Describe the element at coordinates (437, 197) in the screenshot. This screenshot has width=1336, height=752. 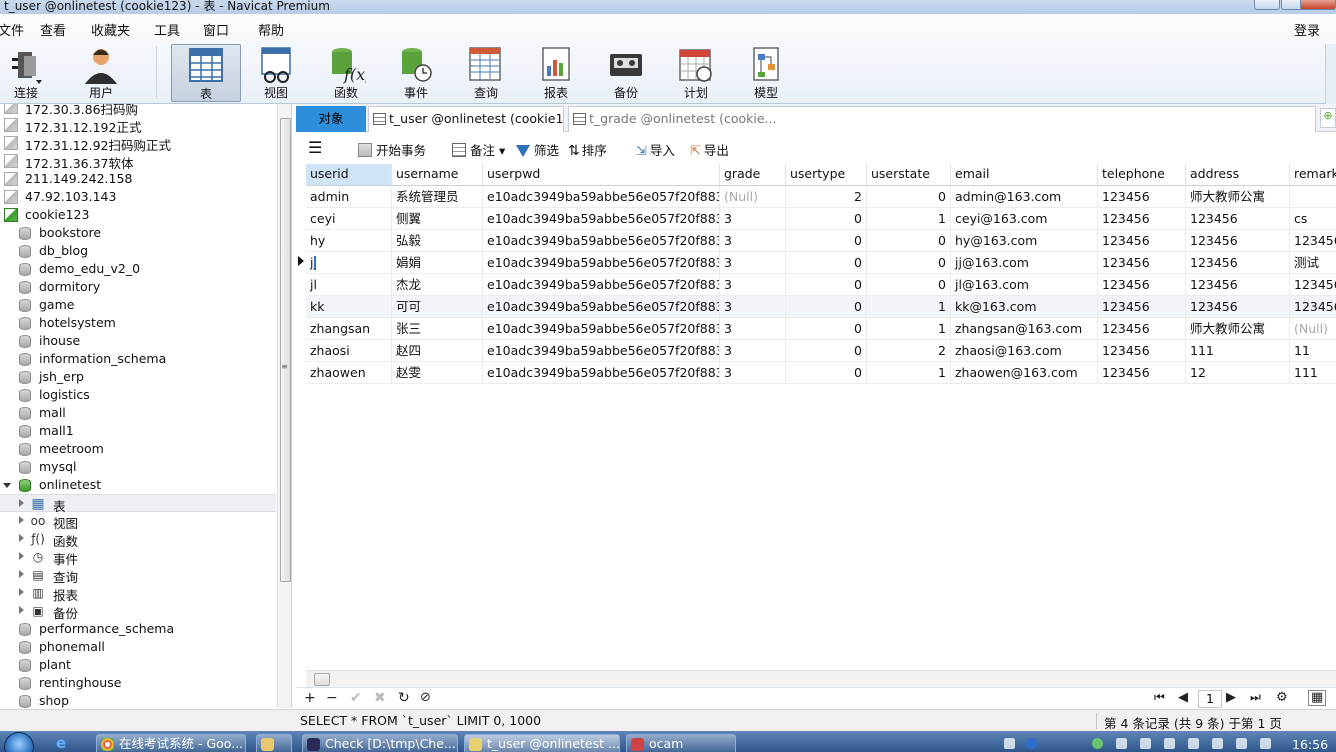
I see `cell-username: 系统管理员` at that location.